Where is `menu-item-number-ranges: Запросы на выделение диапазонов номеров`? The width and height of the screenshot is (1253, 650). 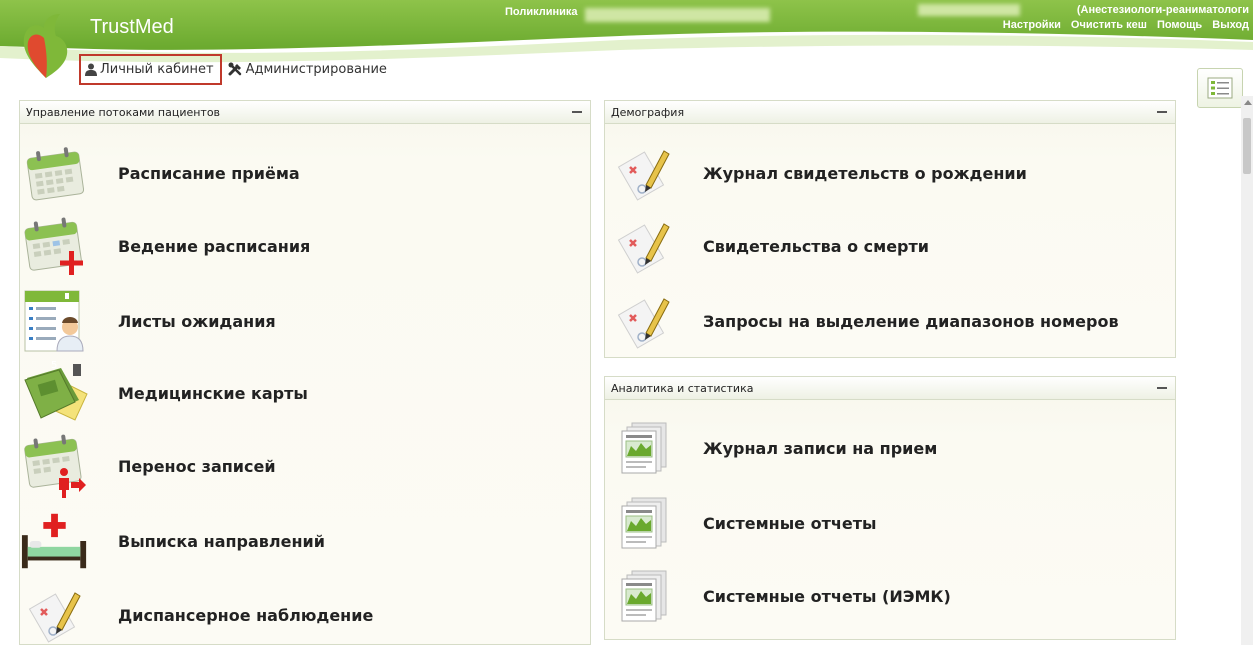 menu-item-number-ranges: Запросы на выделение диапазонов номеров is located at coordinates (890, 321).